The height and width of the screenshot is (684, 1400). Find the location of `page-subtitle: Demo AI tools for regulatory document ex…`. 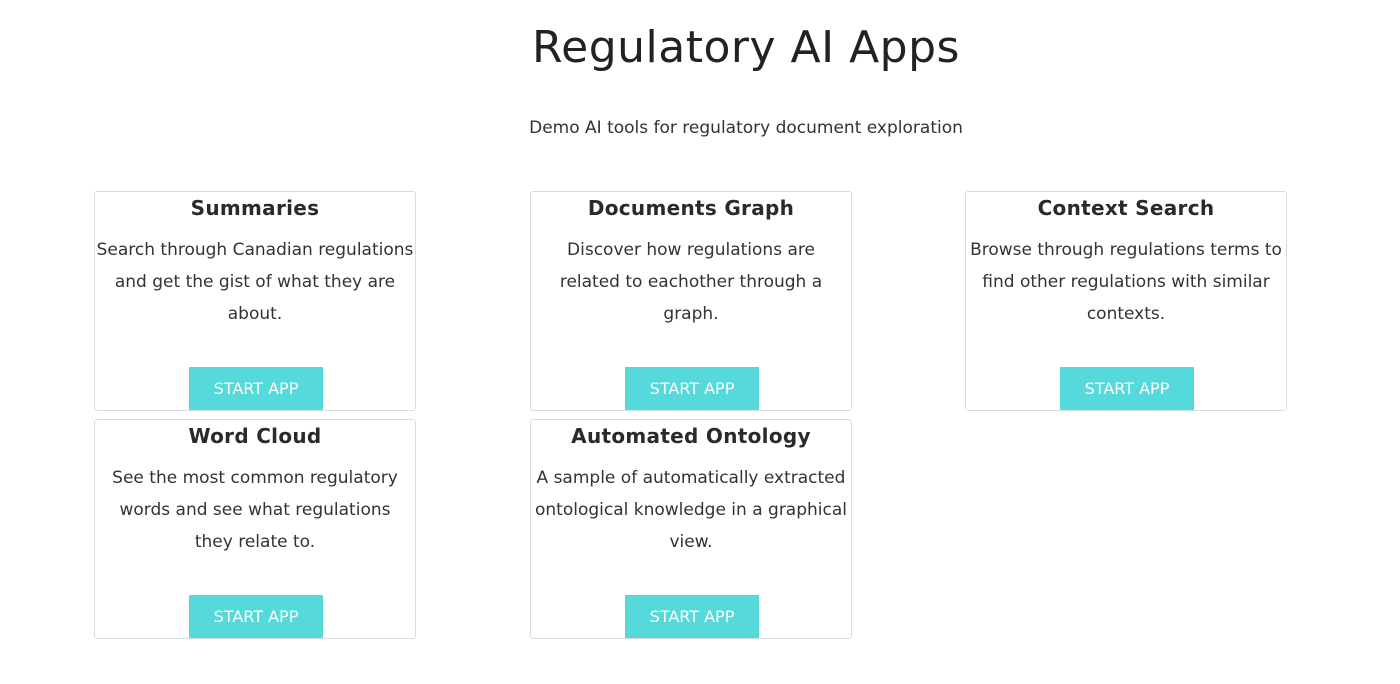

page-subtitle: Demo AI tools for regulatory document ex… is located at coordinates (746, 128).